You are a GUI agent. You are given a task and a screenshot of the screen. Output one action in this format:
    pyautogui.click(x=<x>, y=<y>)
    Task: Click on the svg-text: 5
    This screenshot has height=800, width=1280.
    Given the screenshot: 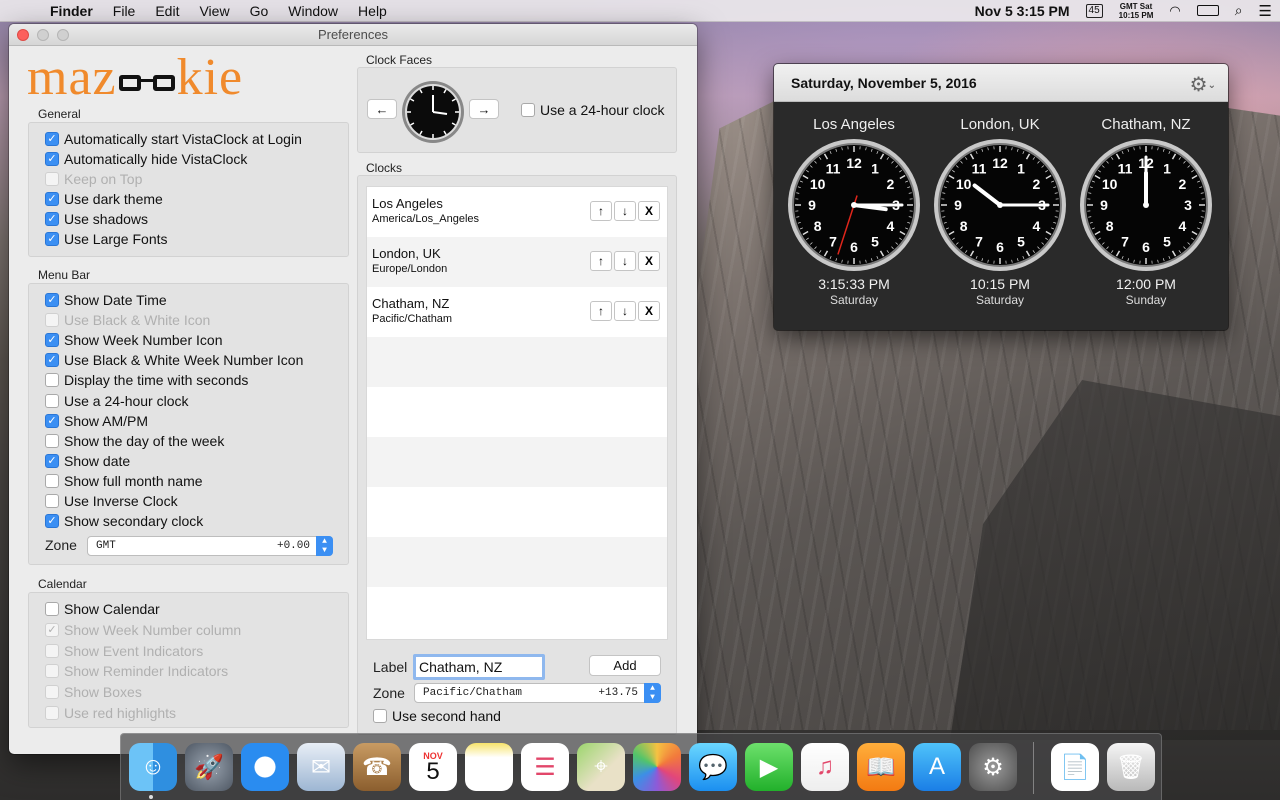 What is the action you would take?
    pyautogui.click(x=1167, y=241)
    